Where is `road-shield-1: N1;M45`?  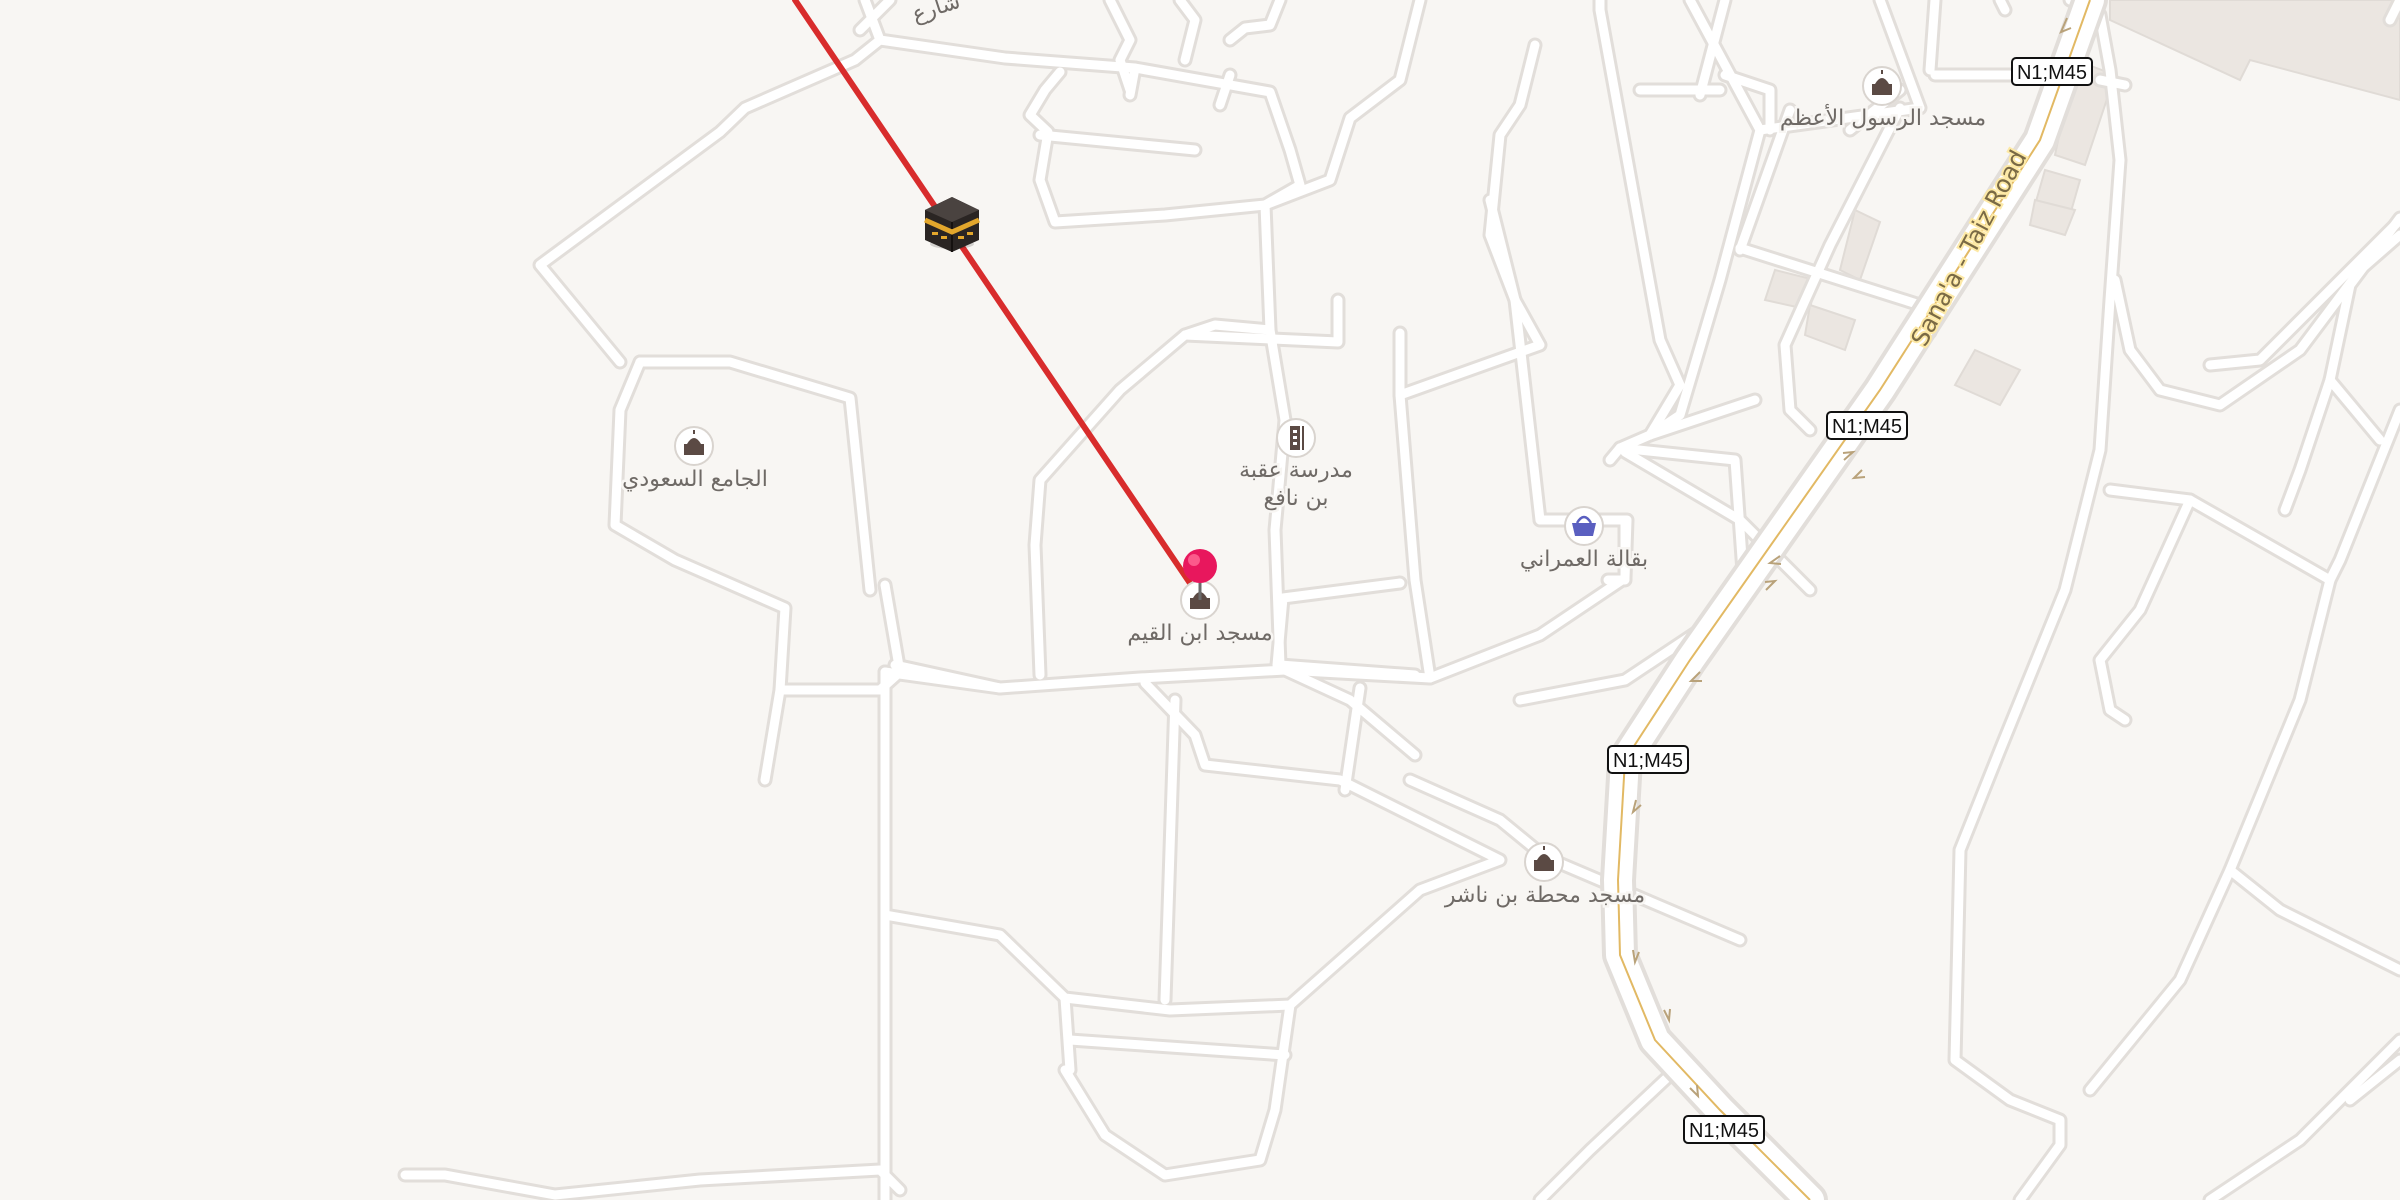
road-shield-1: N1;M45 is located at coordinates (2052, 71).